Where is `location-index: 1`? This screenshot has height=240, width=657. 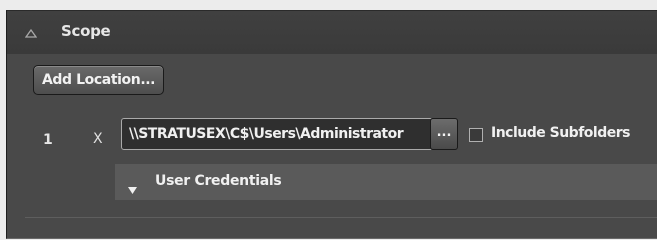
location-index: 1 is located at coordinates (48, 140).